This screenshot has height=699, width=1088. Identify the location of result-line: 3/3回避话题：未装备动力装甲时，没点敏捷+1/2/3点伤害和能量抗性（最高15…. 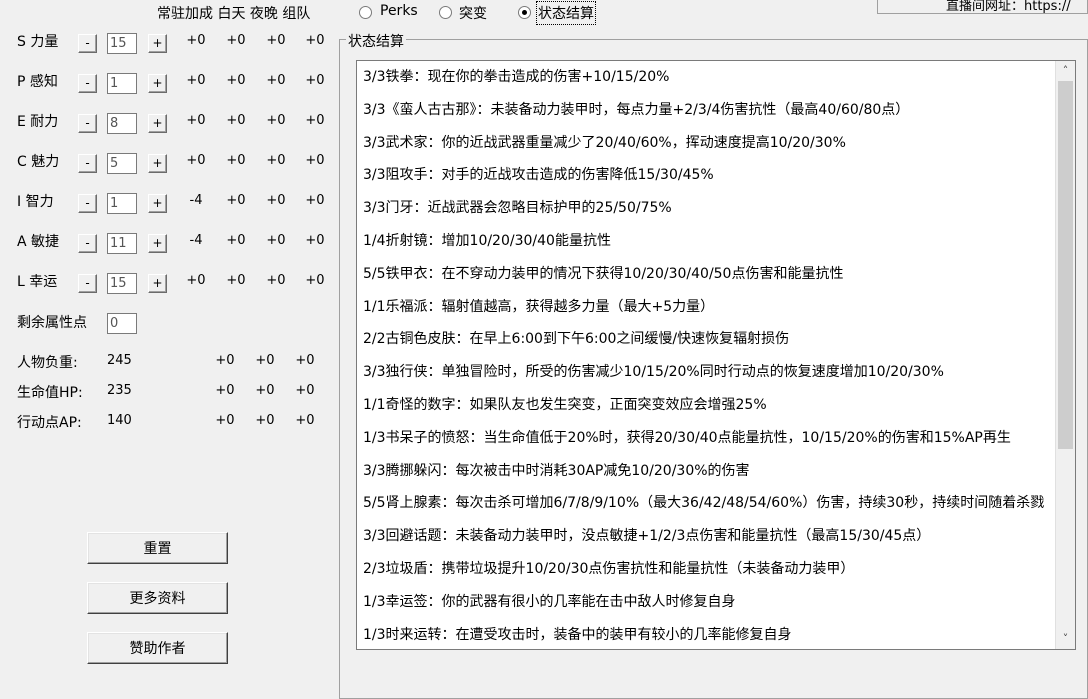
(647, 536).